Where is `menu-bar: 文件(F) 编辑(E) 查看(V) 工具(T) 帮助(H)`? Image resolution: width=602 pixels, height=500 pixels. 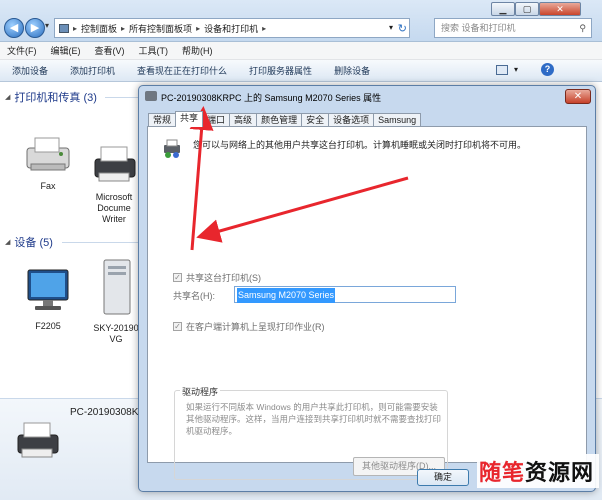
menu-bar: 文件(F) 编辑(E) 查看(V) 工具(T) 帮助(H) is located at coordinates (301, 51).